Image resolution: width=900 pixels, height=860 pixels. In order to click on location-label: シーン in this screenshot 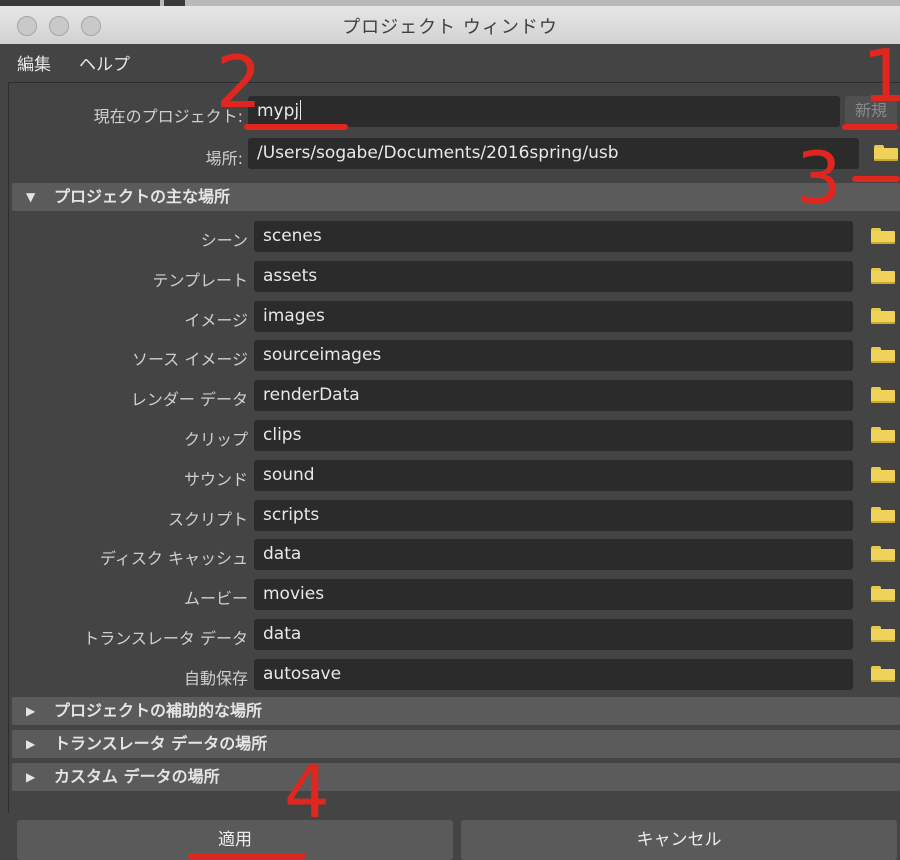, I will do `click(224, 240)`.